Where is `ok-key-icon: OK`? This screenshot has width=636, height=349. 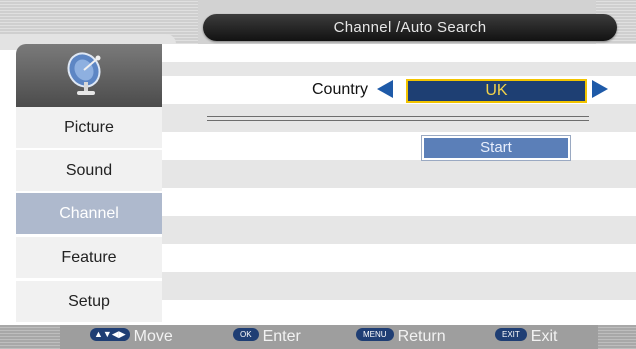
ok-key-icon: OK is located at coordinates (246, 335).